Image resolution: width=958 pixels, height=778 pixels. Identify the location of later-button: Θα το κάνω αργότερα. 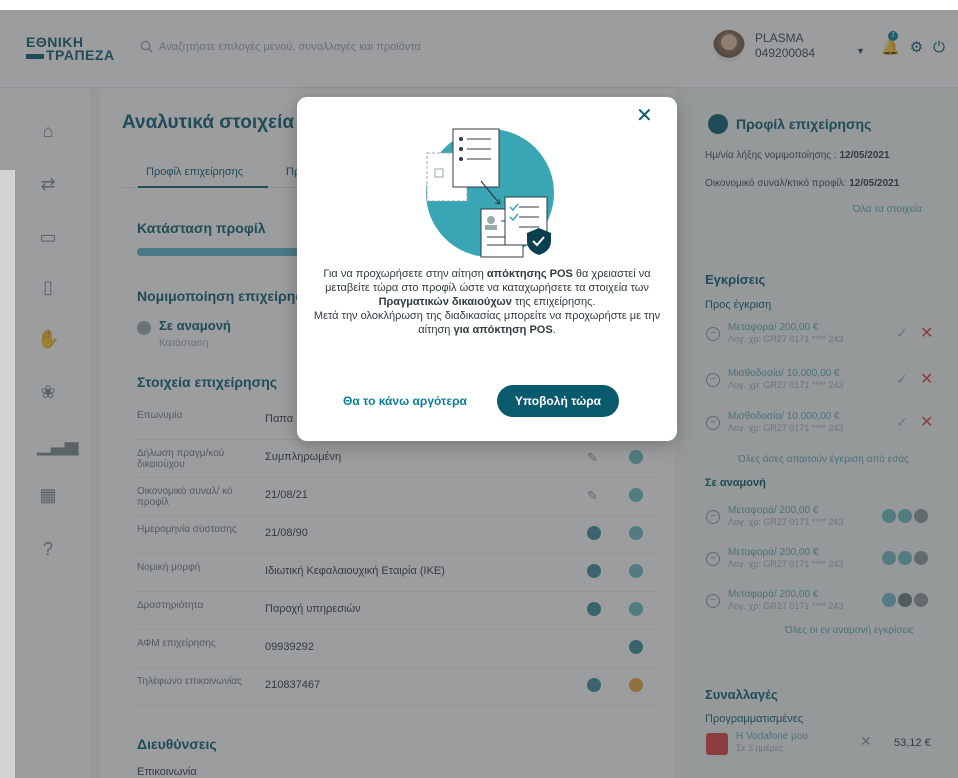
(405, 401).